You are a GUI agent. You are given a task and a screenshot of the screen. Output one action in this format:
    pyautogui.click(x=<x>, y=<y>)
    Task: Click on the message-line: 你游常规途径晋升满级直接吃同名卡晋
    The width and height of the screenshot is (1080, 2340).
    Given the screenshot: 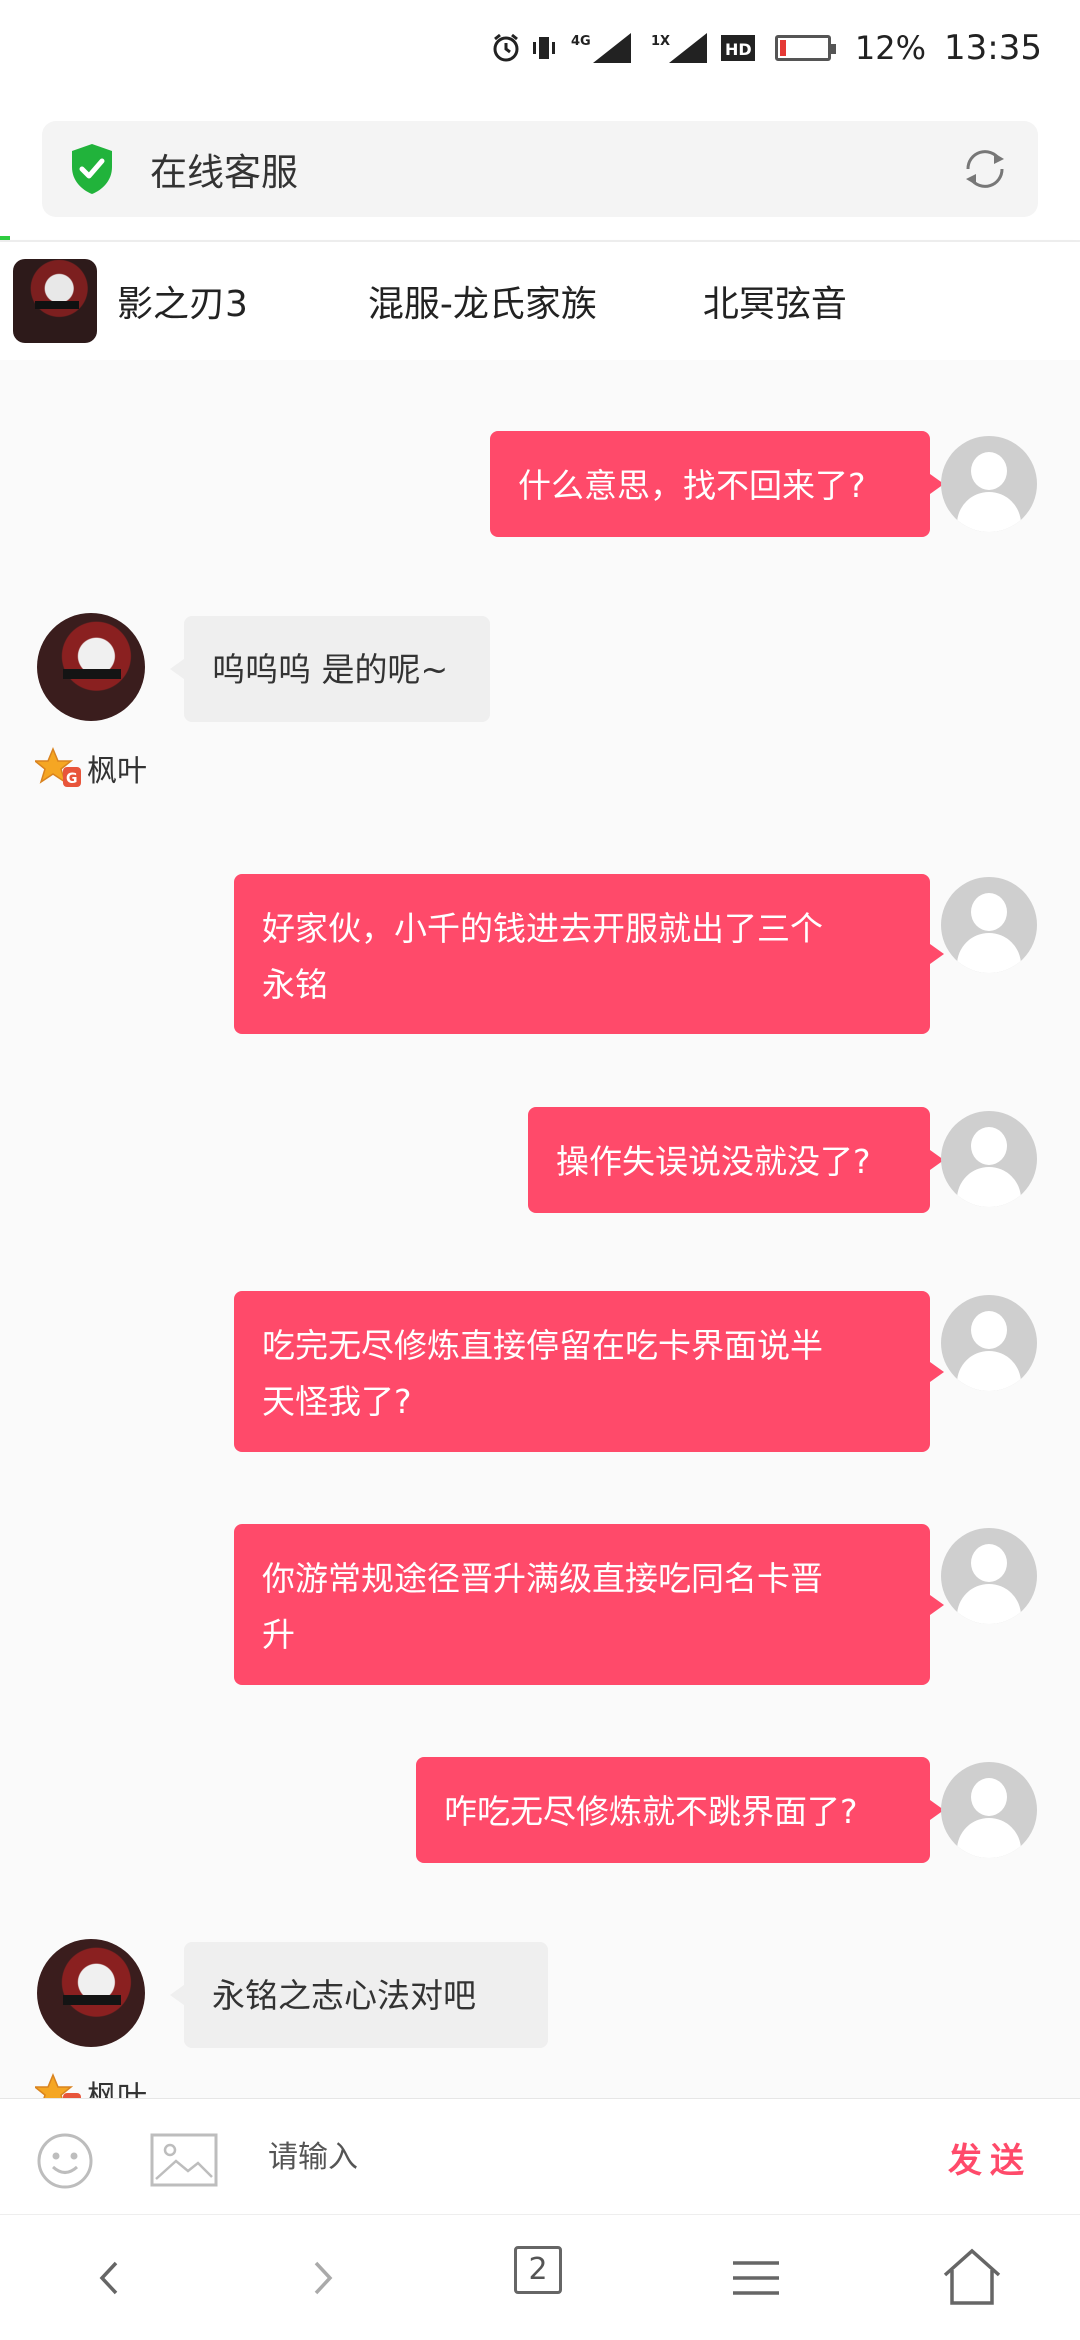 What is the action you would take?
    pyautogui.click(x=542, y=1578)
    